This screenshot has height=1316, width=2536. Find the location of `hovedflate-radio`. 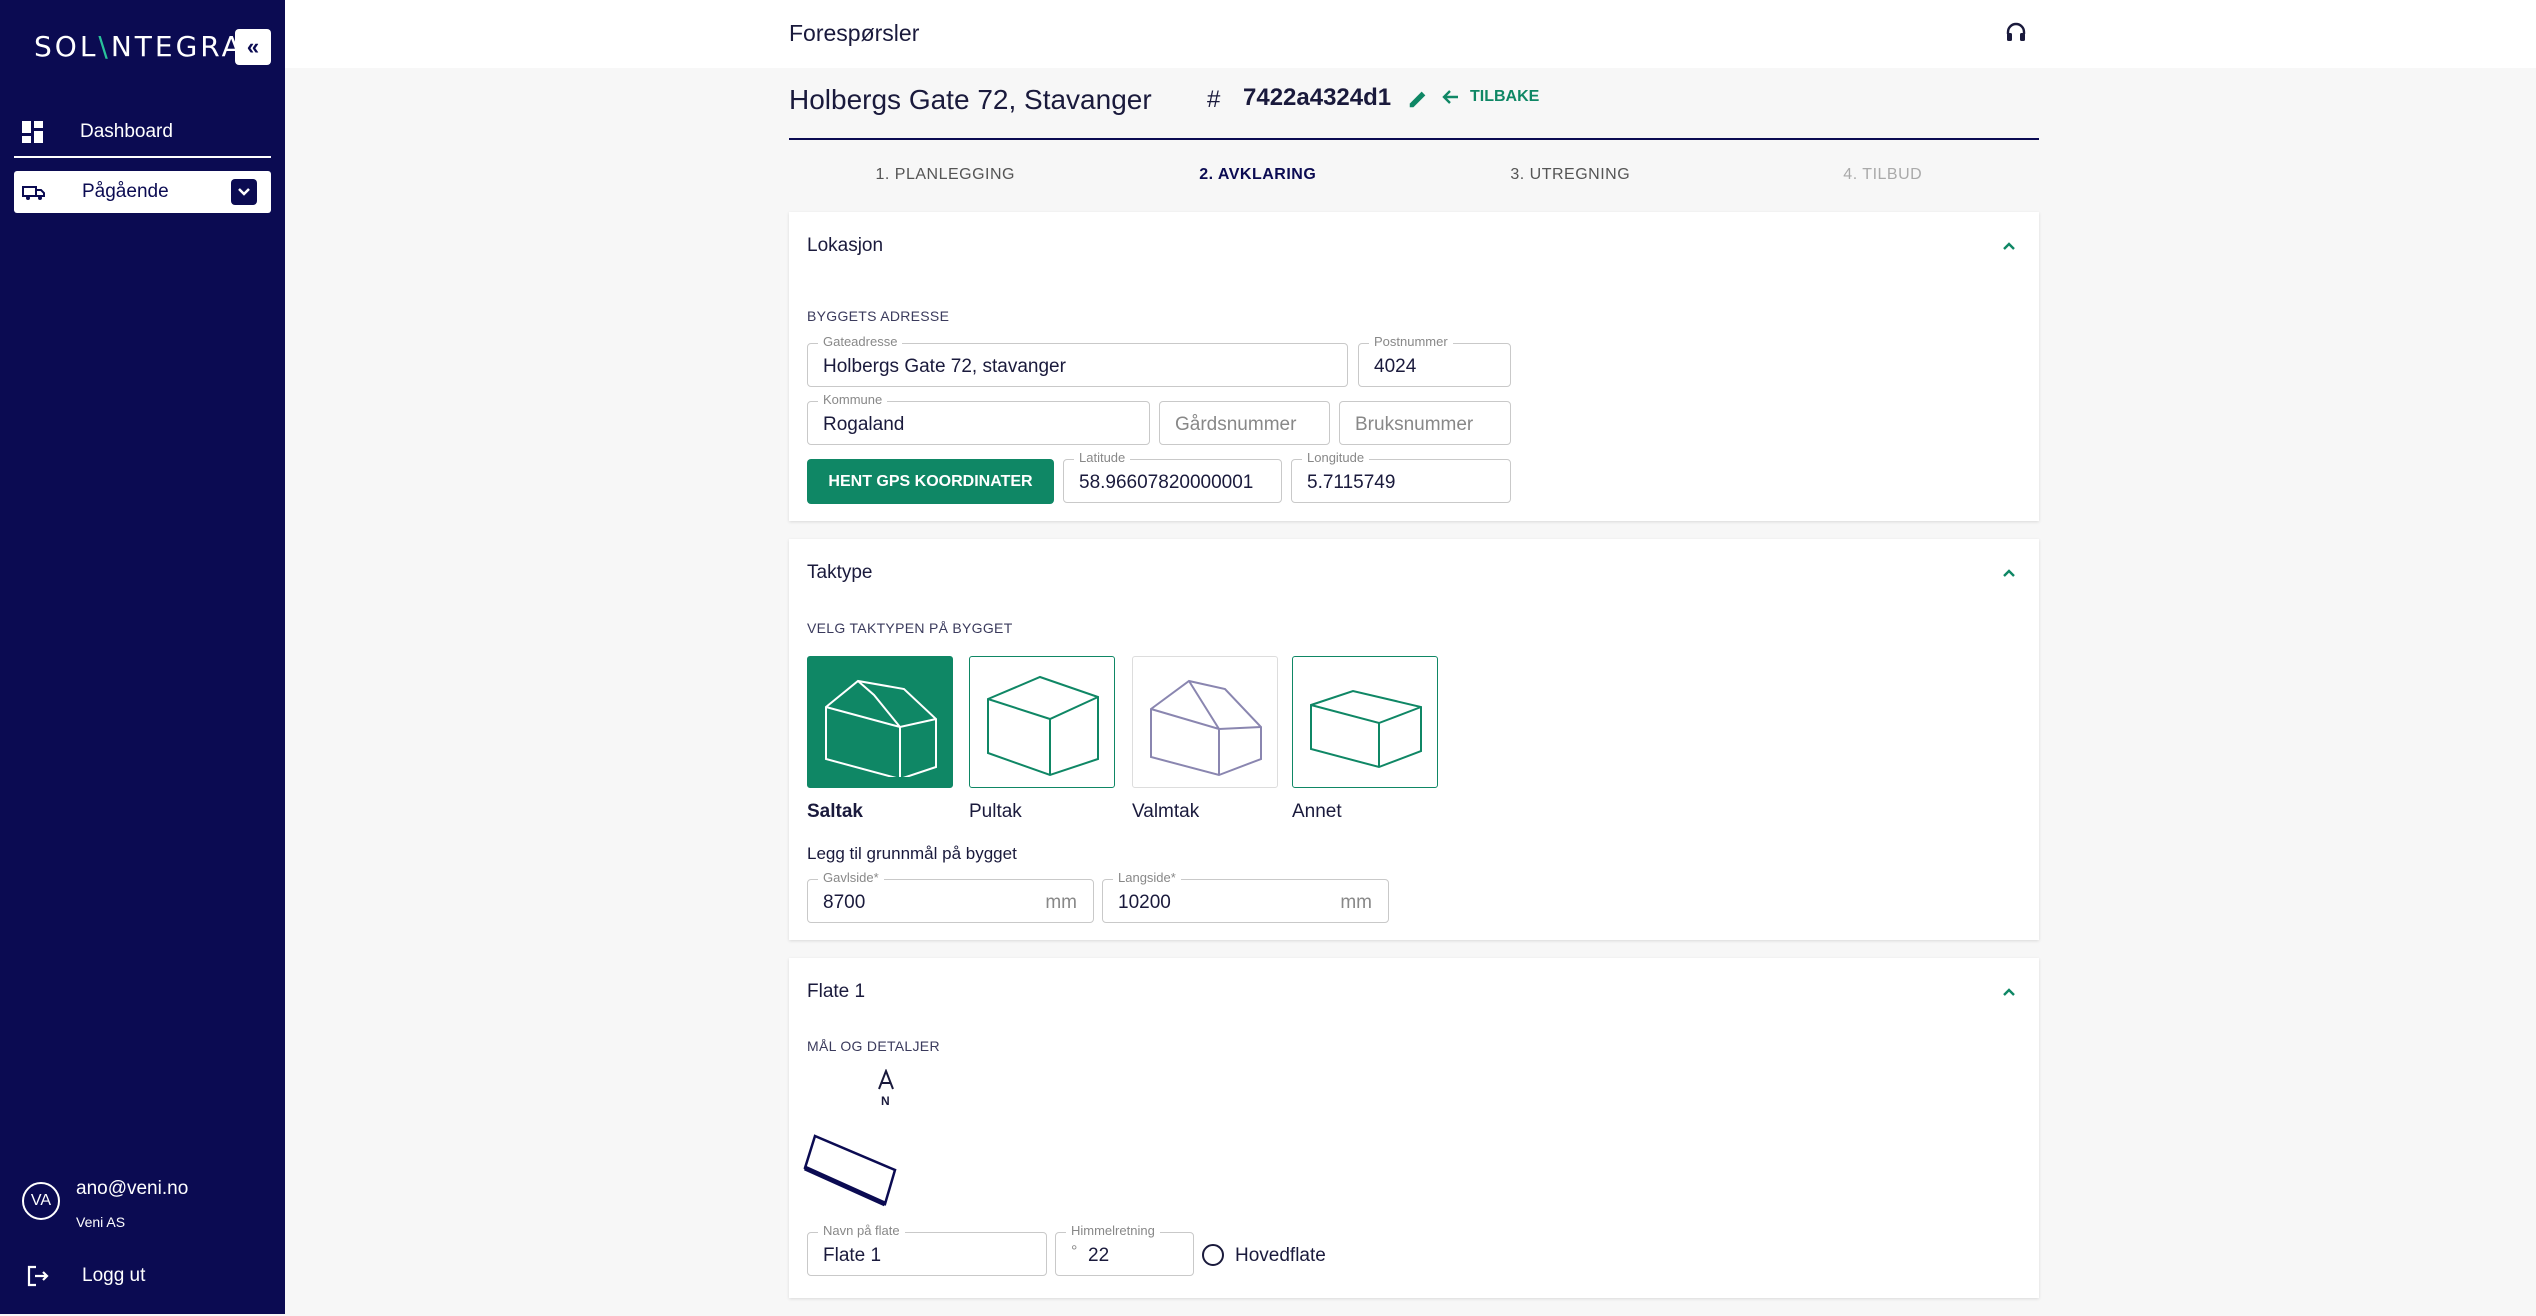

hovedflate-radio is located at coordinates (1213, 1255).